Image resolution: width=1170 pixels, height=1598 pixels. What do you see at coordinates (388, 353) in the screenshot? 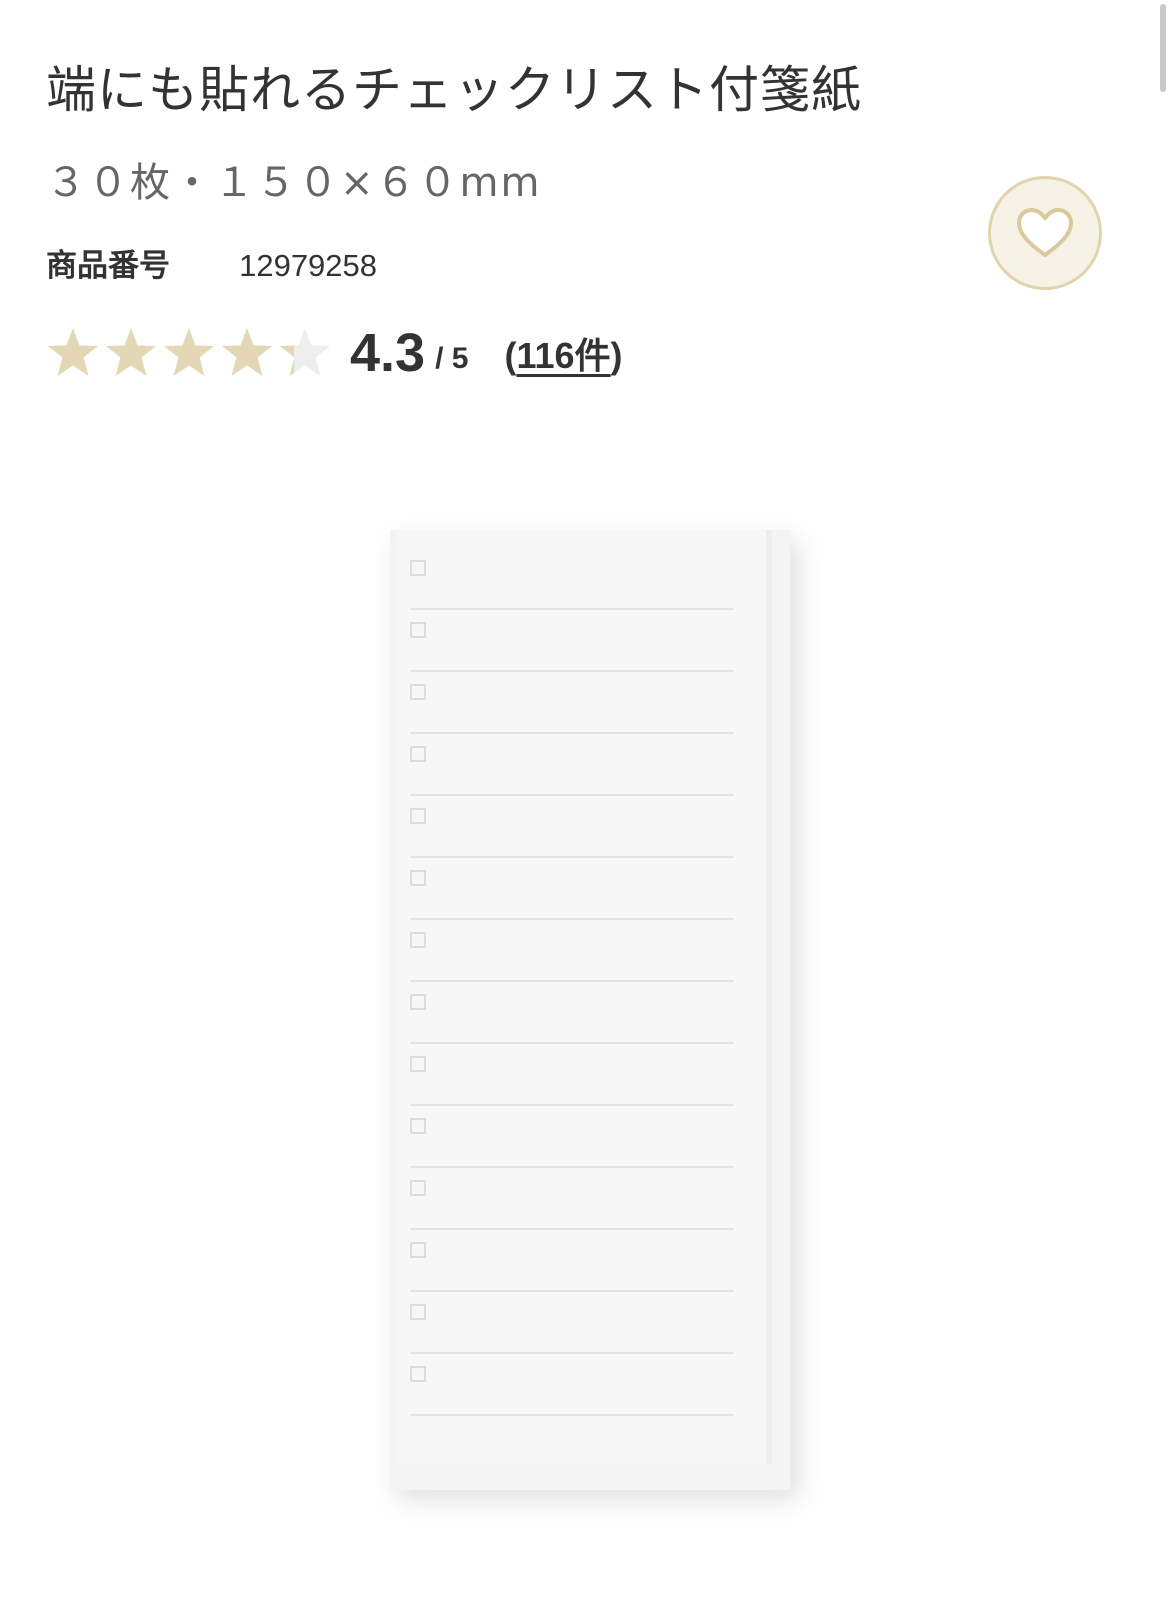
I see `rating-score: 4.3` at bounding box center [388, 353].